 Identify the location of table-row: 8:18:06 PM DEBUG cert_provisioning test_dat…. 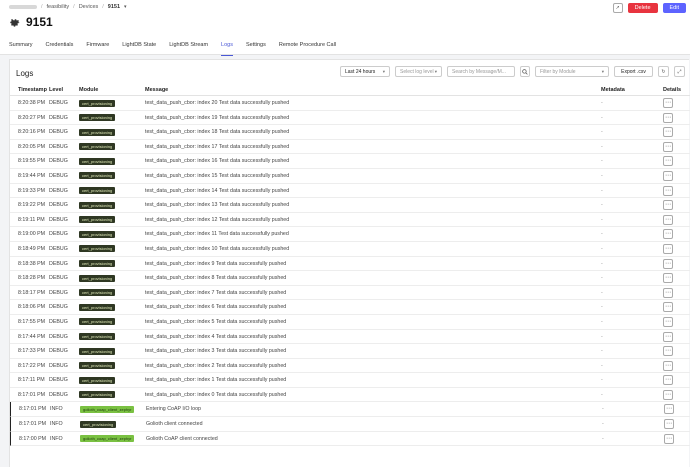
(350, 307).